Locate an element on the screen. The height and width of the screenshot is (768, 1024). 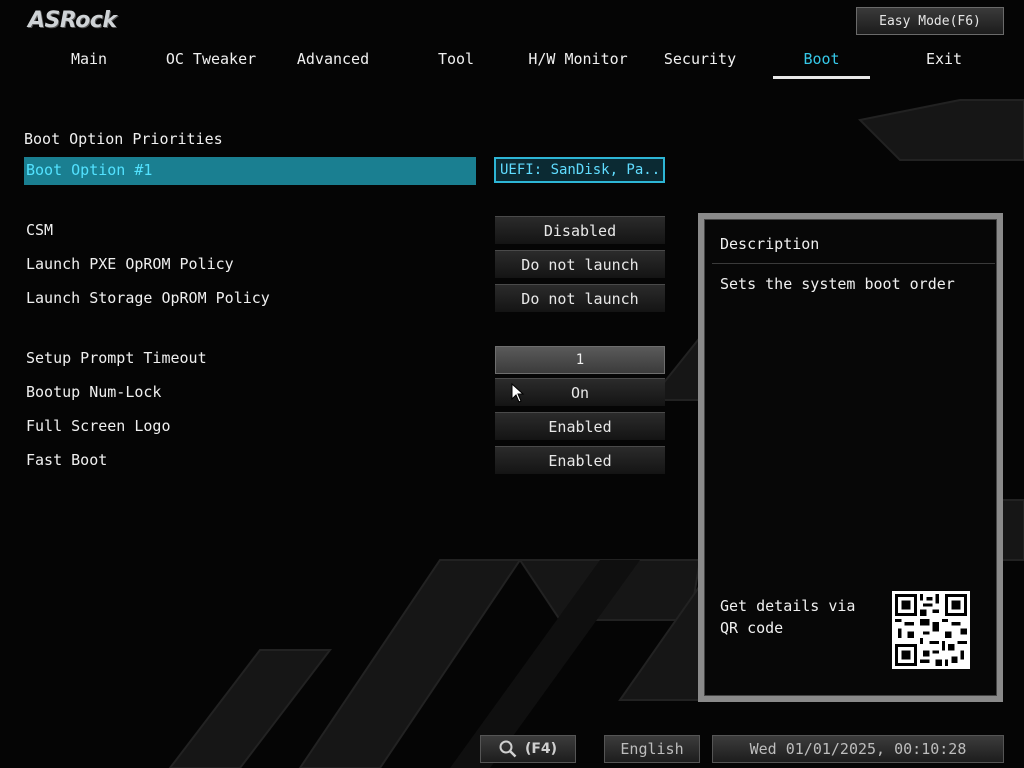
description-divider is located at coordinates (853, 263).